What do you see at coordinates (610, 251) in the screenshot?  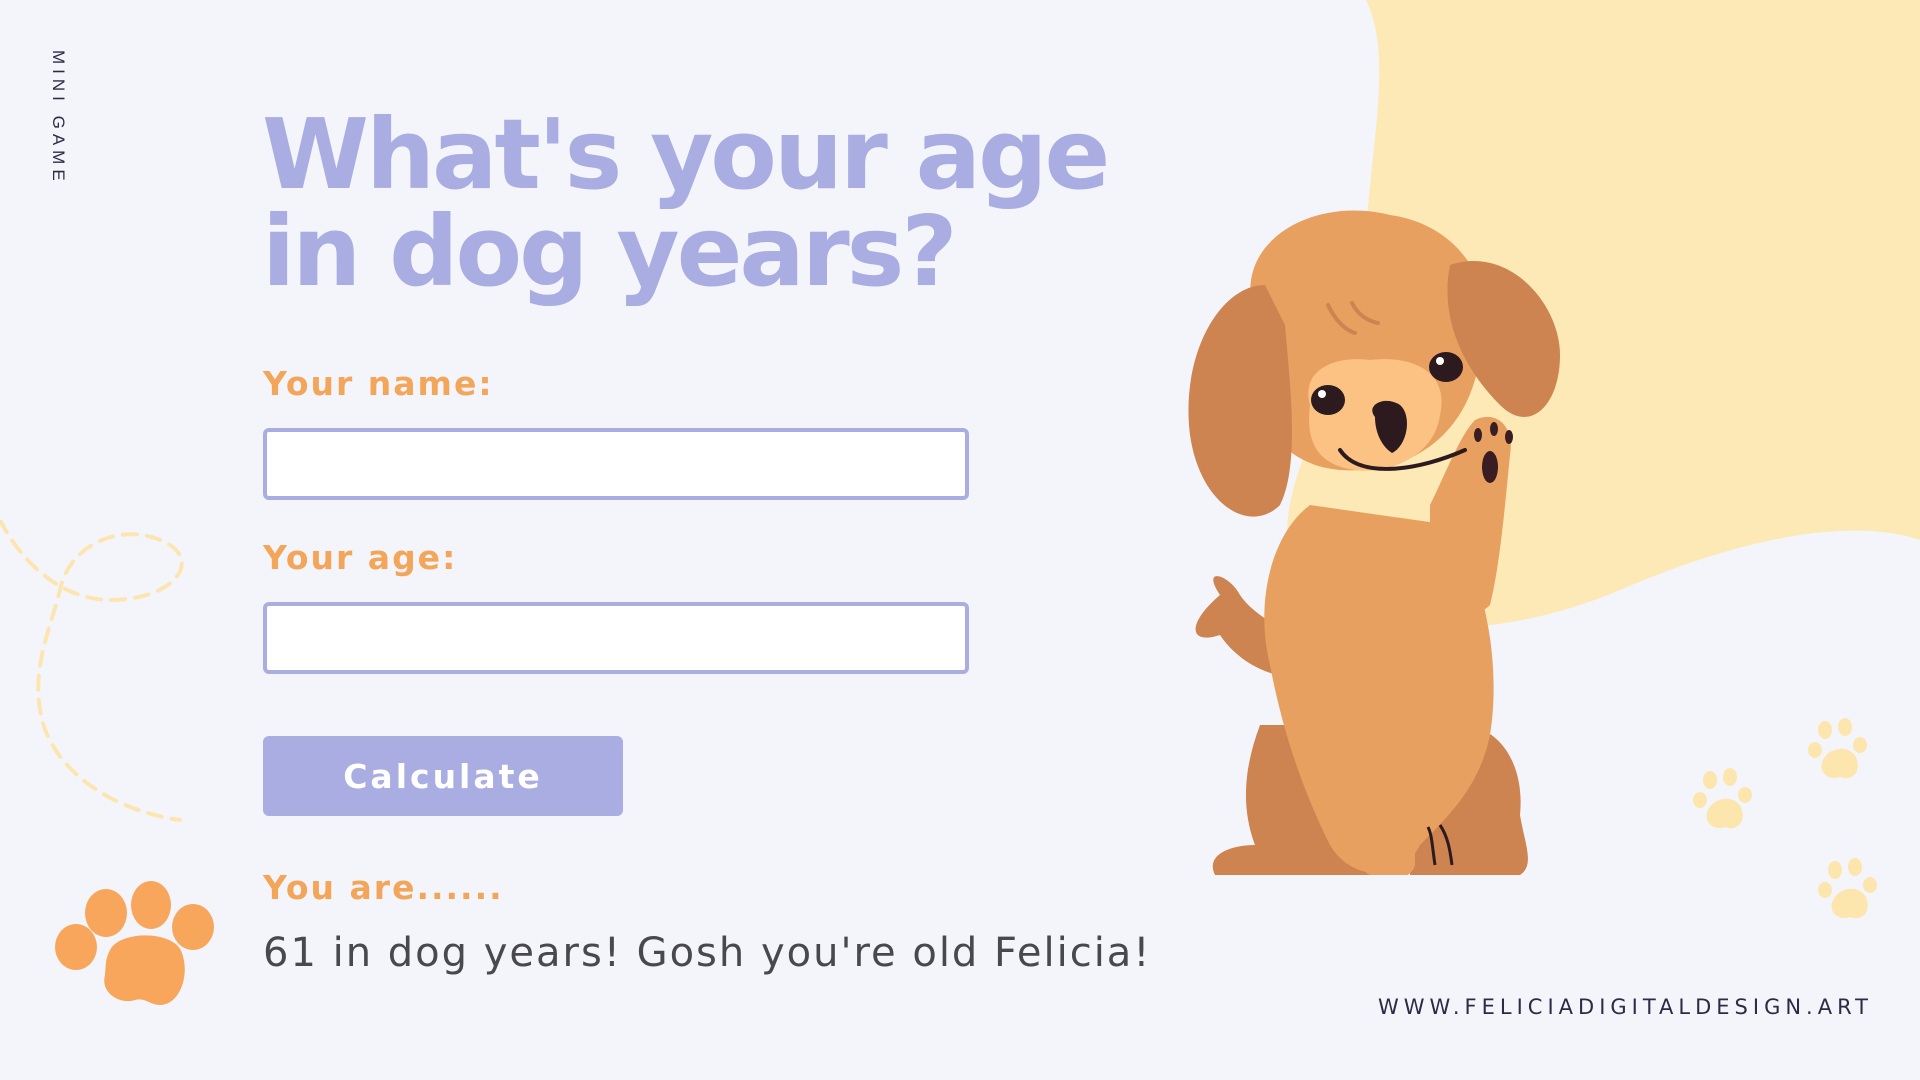 I see `title-line-2: in dog years?` at bounding box center [610, 251].